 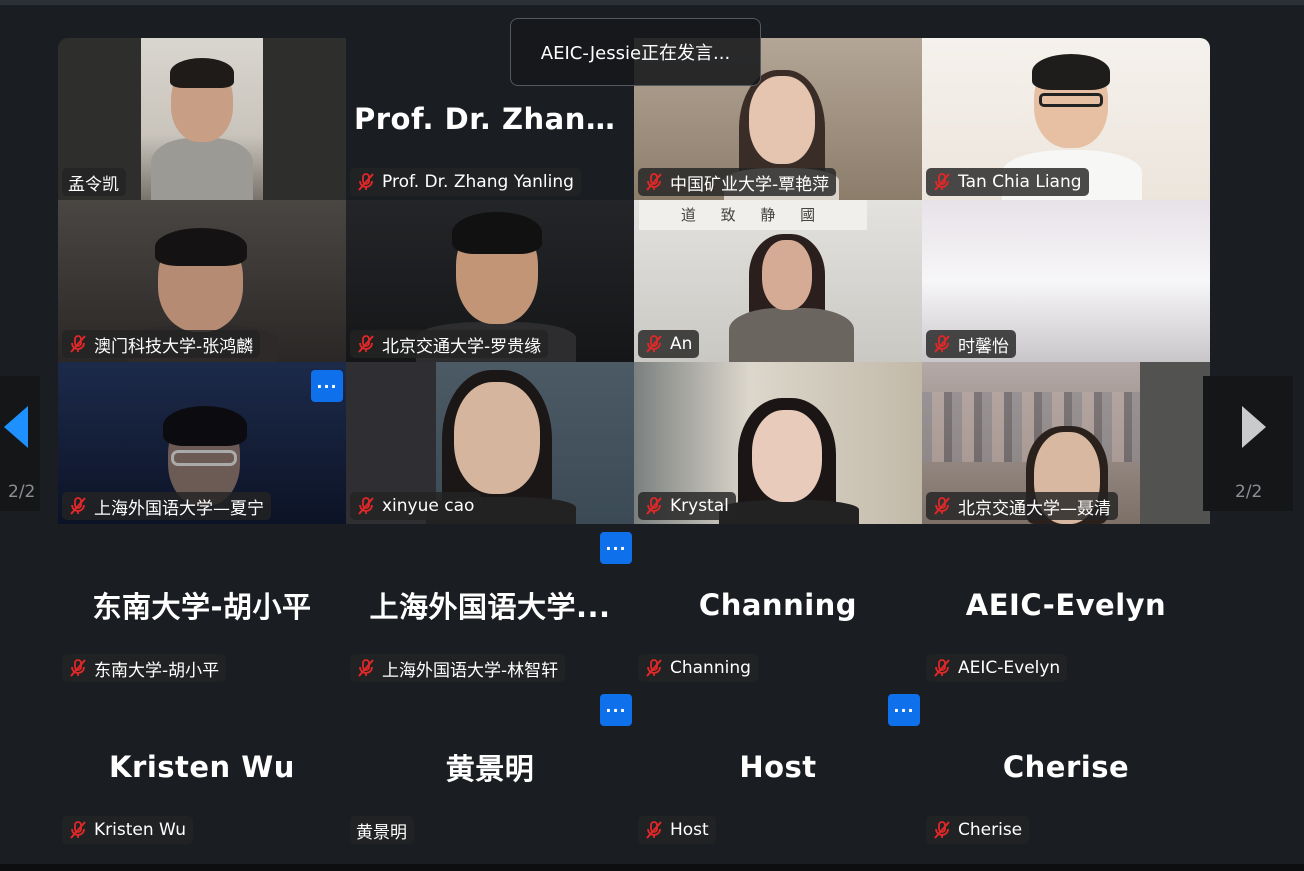 What do you see at coordinates (652, 867) in the screenshot?
I see `bottom-bar` at bounding box center [652, 867].